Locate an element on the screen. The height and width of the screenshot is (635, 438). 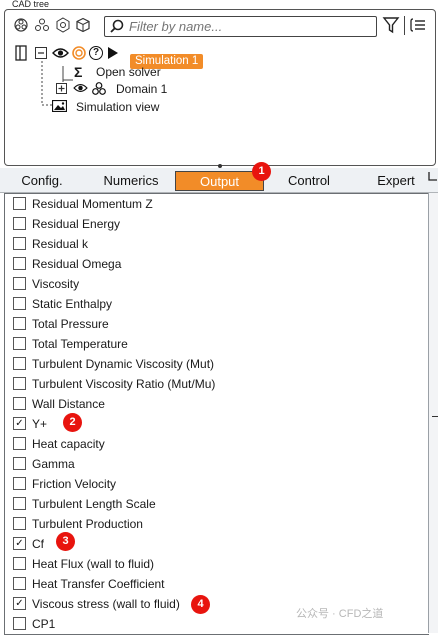
sigma-icon: Σ is located at coordinates (78, 72).